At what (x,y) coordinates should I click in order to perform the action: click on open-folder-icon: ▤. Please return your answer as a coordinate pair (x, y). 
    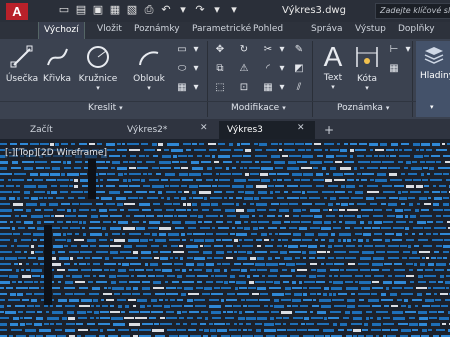
    Looking at the image, I should click on (81, 10).